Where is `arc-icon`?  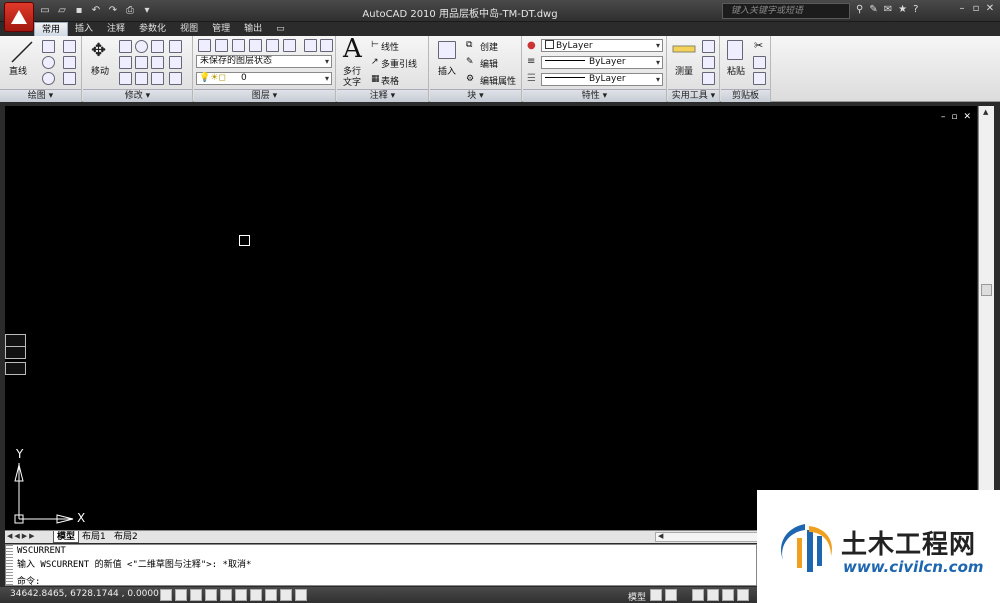
arc-icon is located at coordinates (69, 46).